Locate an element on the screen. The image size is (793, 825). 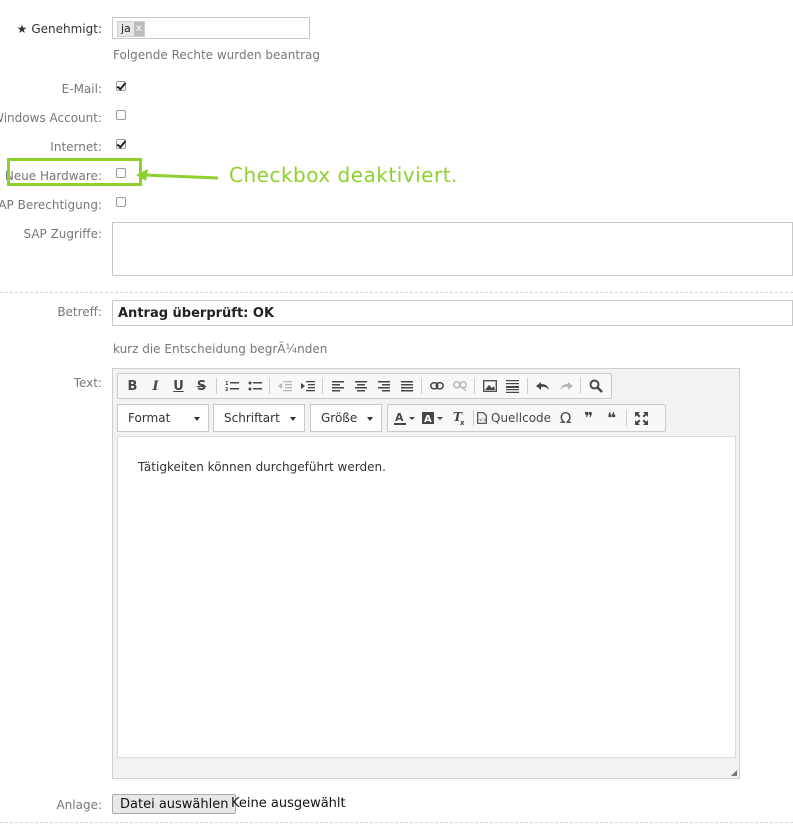
betreff-hint: kurz die Entscheidung begrÃ¼nden is located at coordinates (220, 349).